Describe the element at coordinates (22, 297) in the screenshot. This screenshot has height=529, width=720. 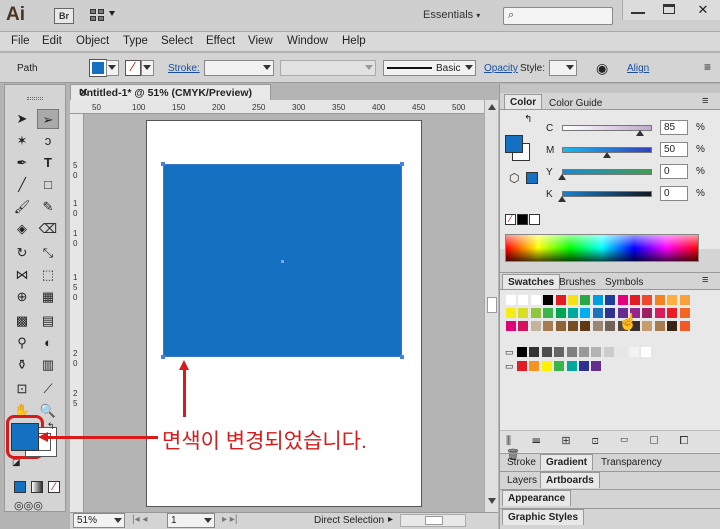
I see `shape-builder-tool-icon: ⊕` at that location.